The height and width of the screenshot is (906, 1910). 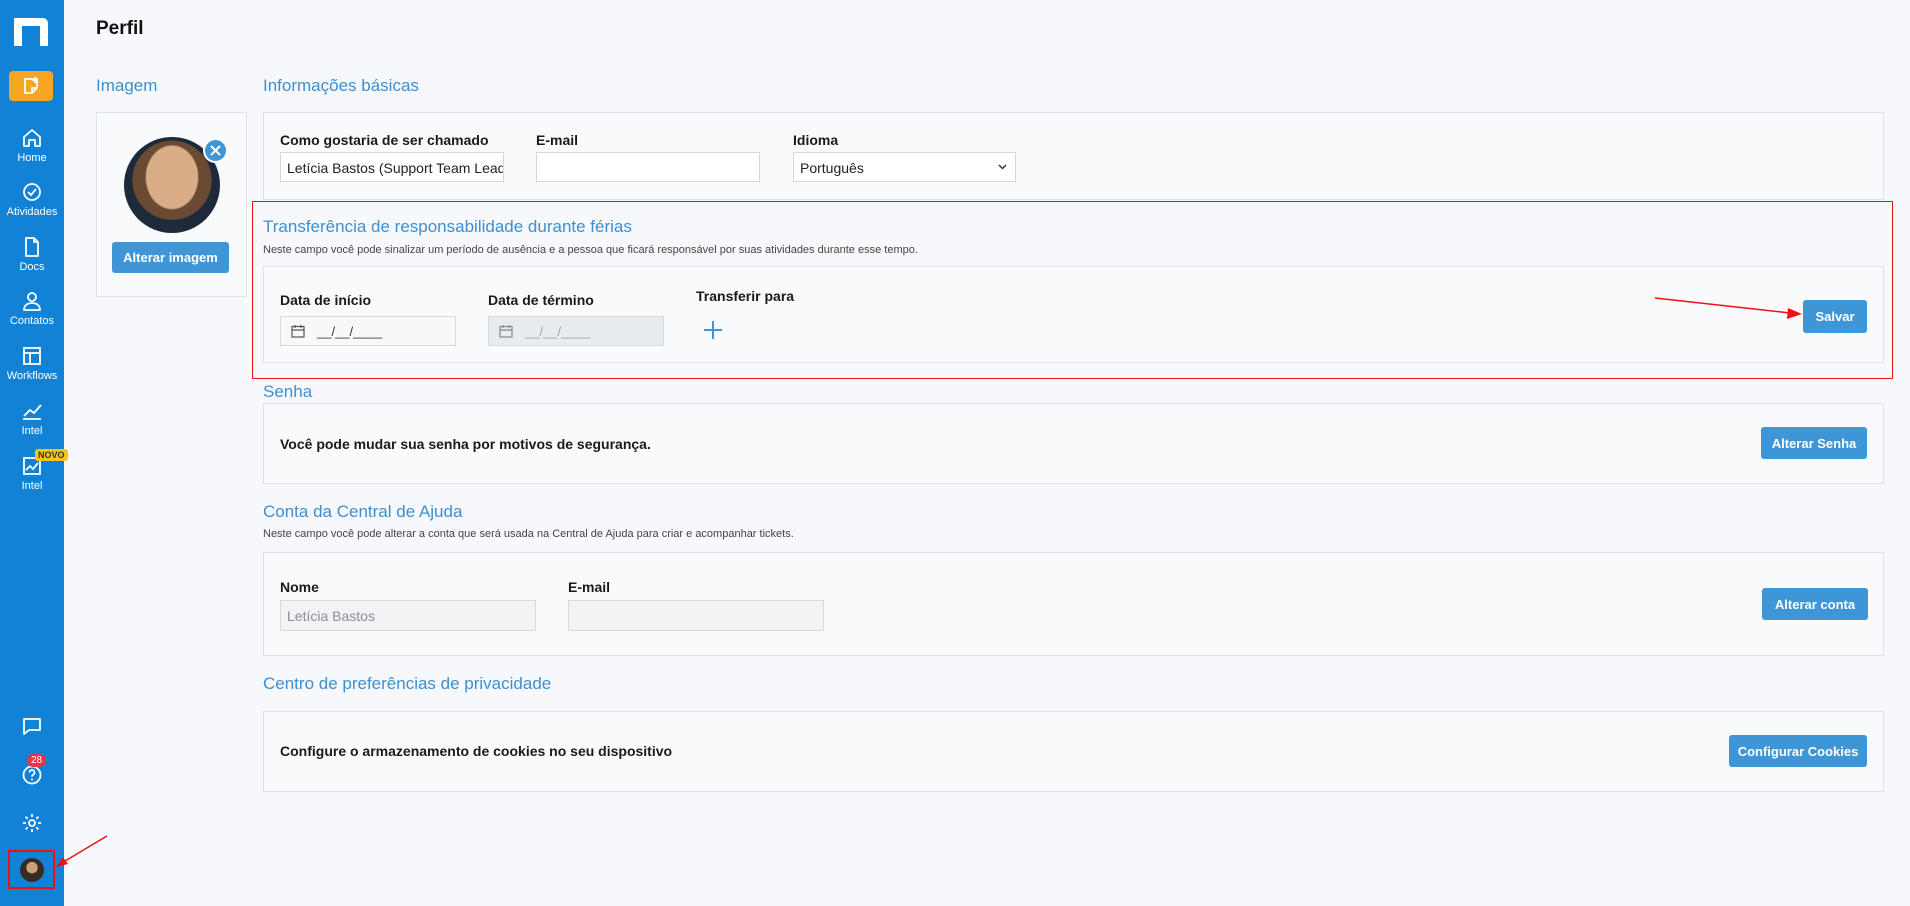 I want to click on close-icon, so click(x=215, y=150).